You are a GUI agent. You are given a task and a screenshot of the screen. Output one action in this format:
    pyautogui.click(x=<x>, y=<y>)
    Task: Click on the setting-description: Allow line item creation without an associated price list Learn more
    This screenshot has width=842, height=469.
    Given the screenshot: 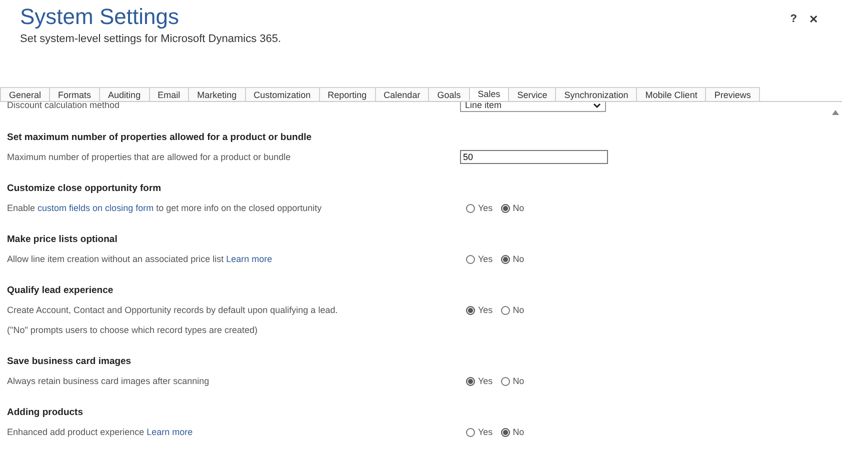 What is the action you would take?
    pyautogui.click(x=140, y=259)
    